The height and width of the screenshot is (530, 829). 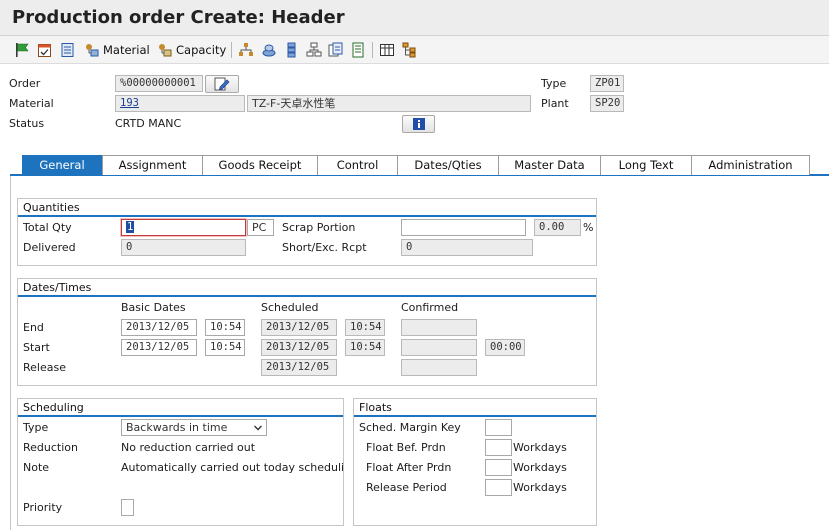 I want to click on capacity-button: Capacity, so click(x=191, y=50).